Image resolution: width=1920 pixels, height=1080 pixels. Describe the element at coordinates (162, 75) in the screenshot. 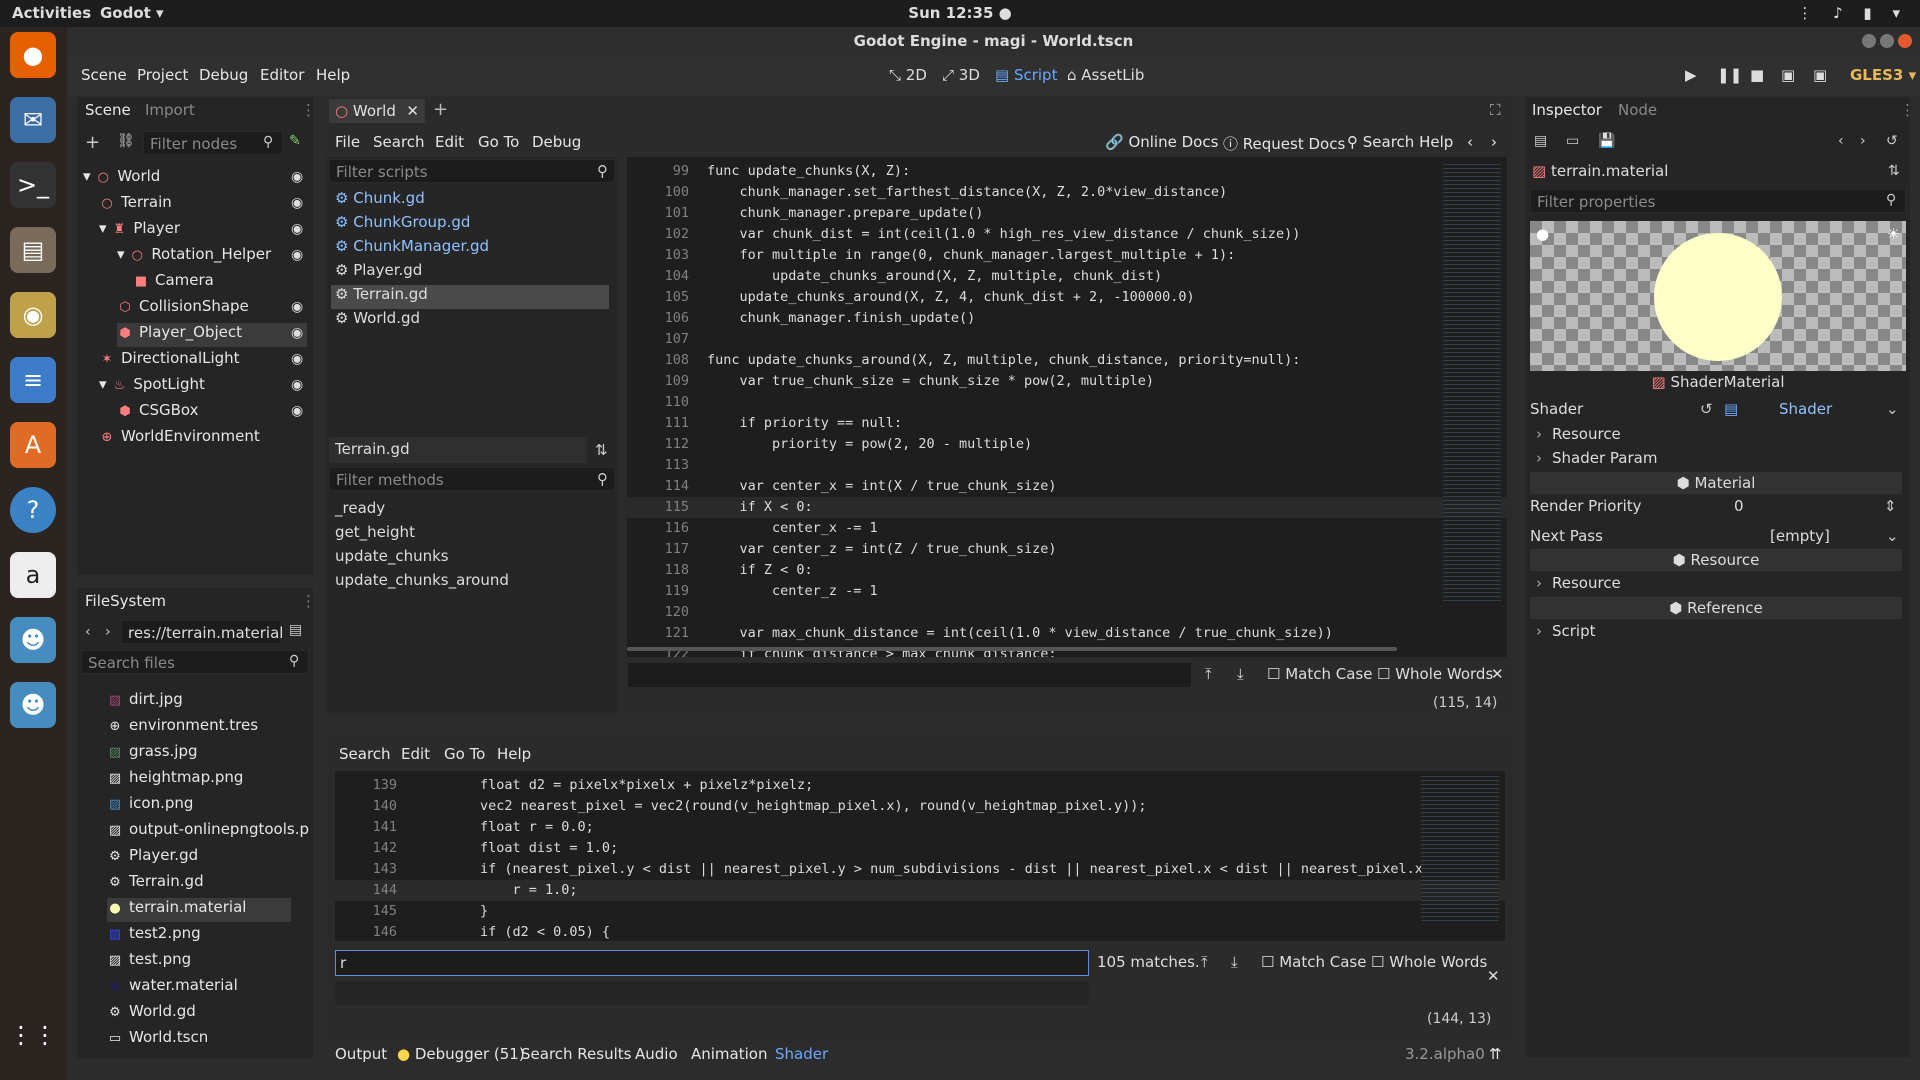

I see `menu-project: Project` at that location.